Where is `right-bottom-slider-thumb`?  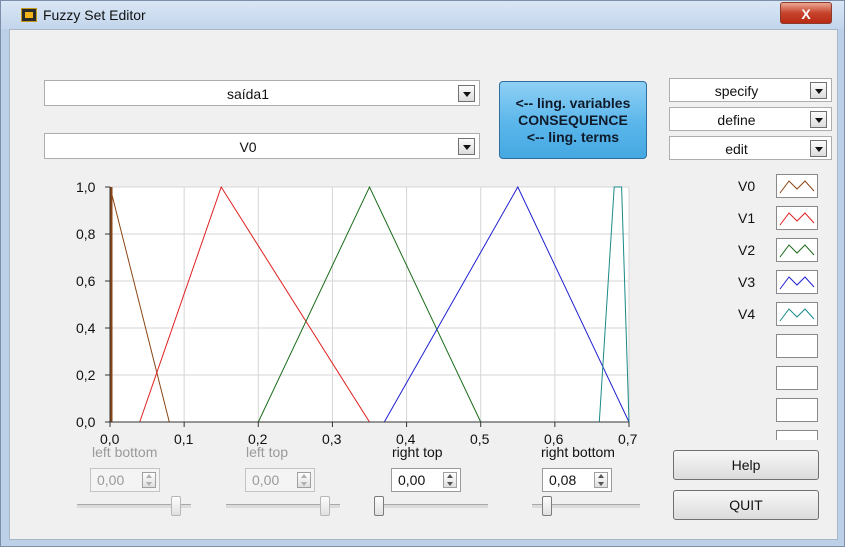
right-bottom-slider-thumb is located at coordinates (546, 506).